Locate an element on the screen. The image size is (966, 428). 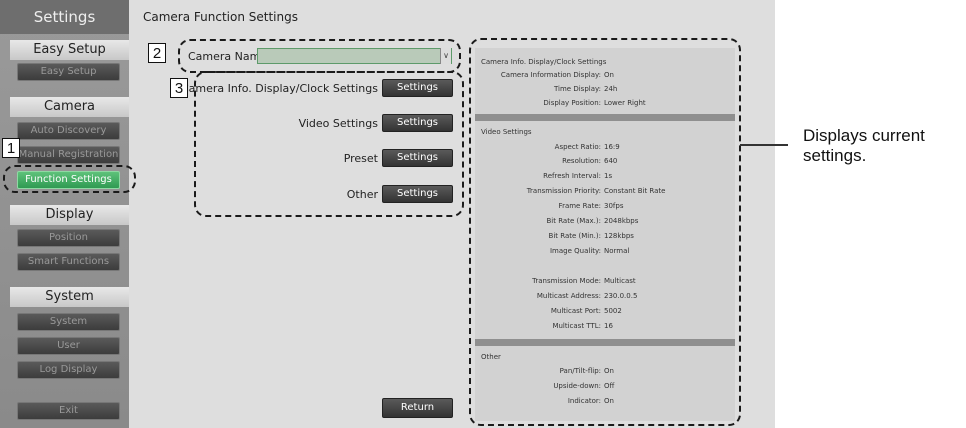
sidebar-item-auto-discovery: Auto Discovery is located at coordinates (68, 131).